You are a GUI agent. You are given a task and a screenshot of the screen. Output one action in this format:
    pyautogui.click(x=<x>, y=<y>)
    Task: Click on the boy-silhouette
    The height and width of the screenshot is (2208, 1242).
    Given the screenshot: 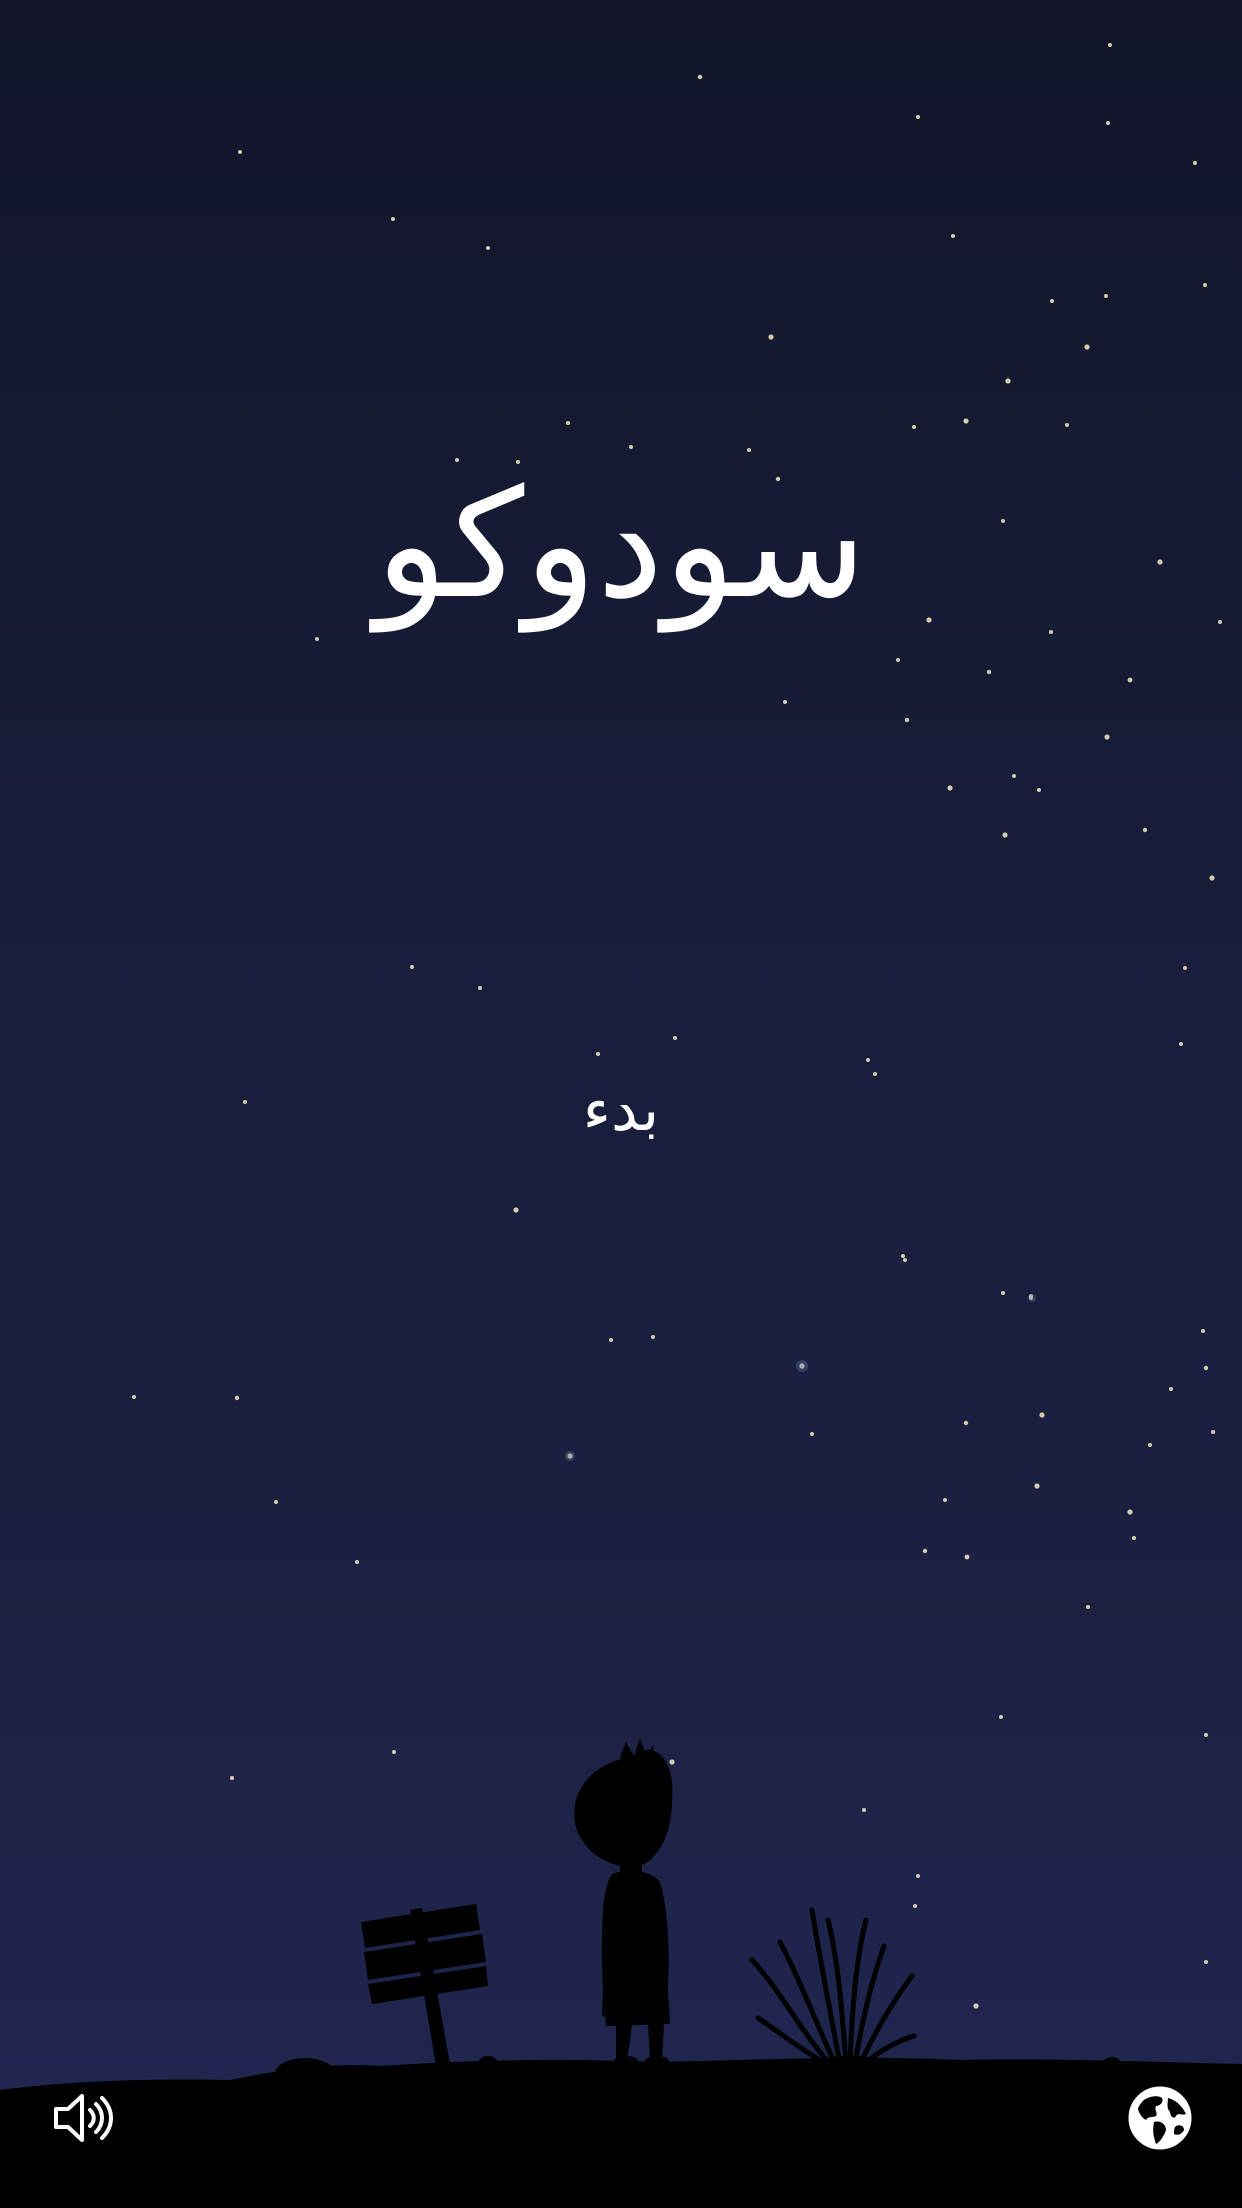 What is the action you would take?
    pyautogui.click(x=623, y=1902)
    